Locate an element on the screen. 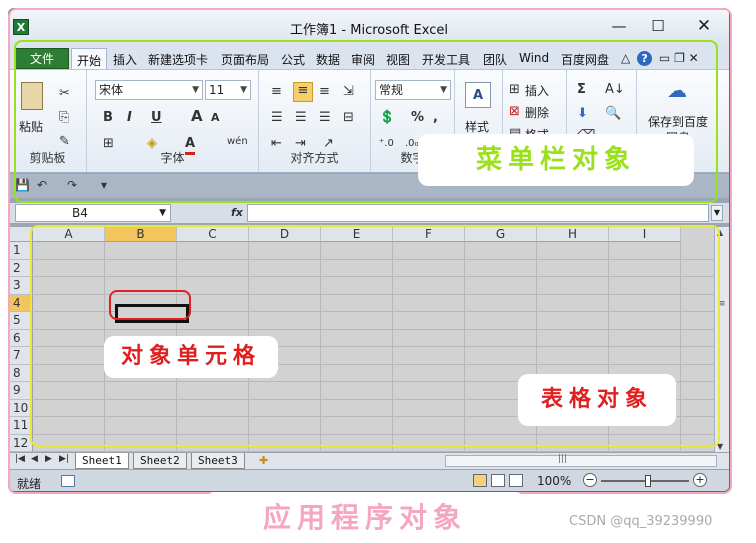  comma-button: , is located at coordinates (435, 118).